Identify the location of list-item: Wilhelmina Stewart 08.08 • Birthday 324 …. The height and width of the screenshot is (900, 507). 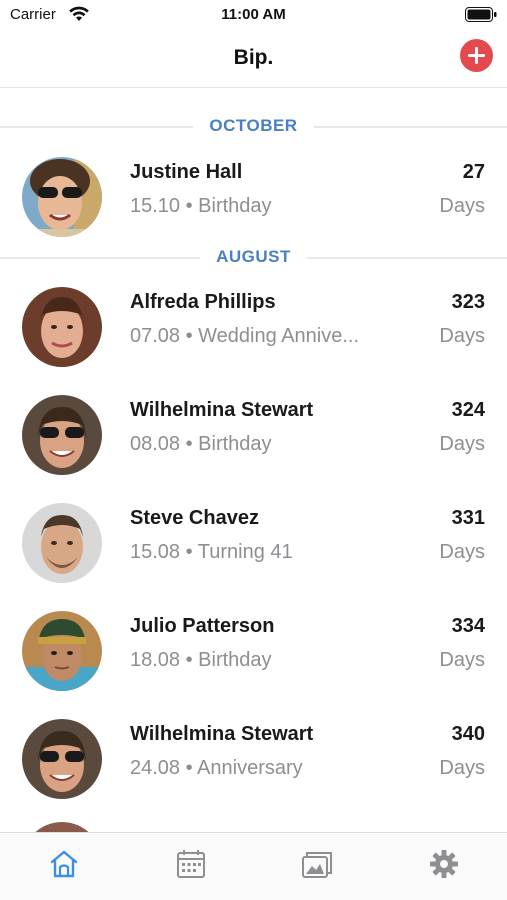
(253, 435).